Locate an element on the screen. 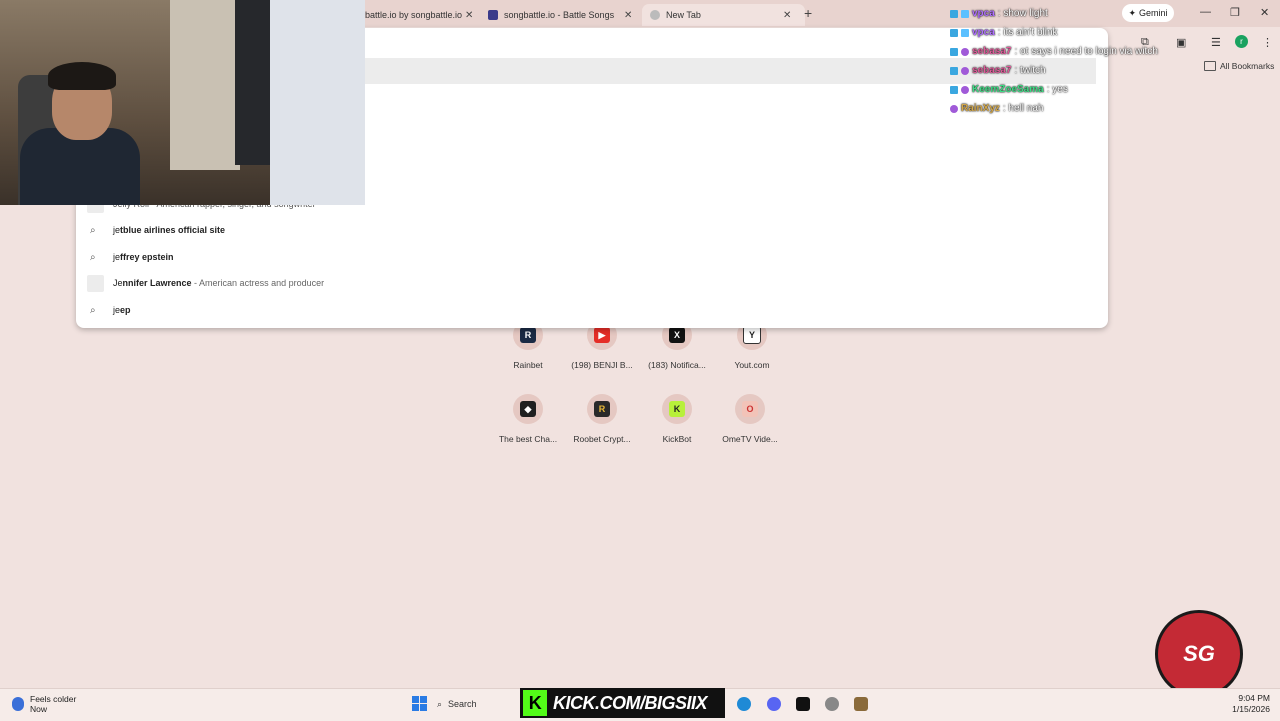 The width and height of the screenshot is (1280, 721). weather-widget: Feels colder Now is located at coordinates (44, 704).